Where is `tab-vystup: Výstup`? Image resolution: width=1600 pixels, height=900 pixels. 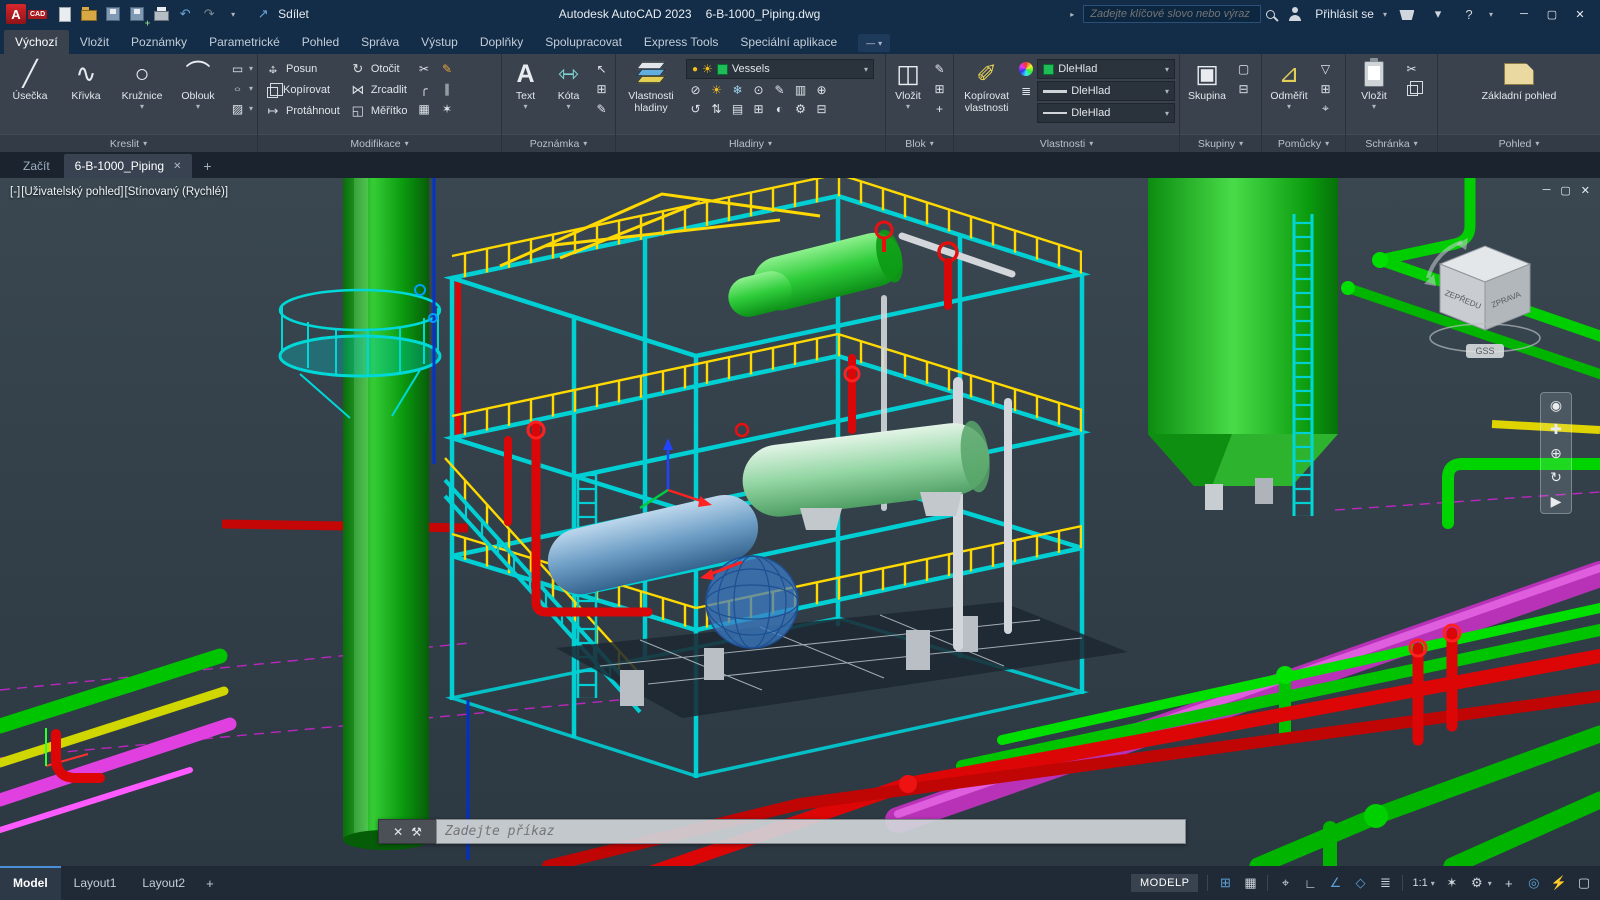 tab-vystup: Výstup is located at coordinates (439, 42).